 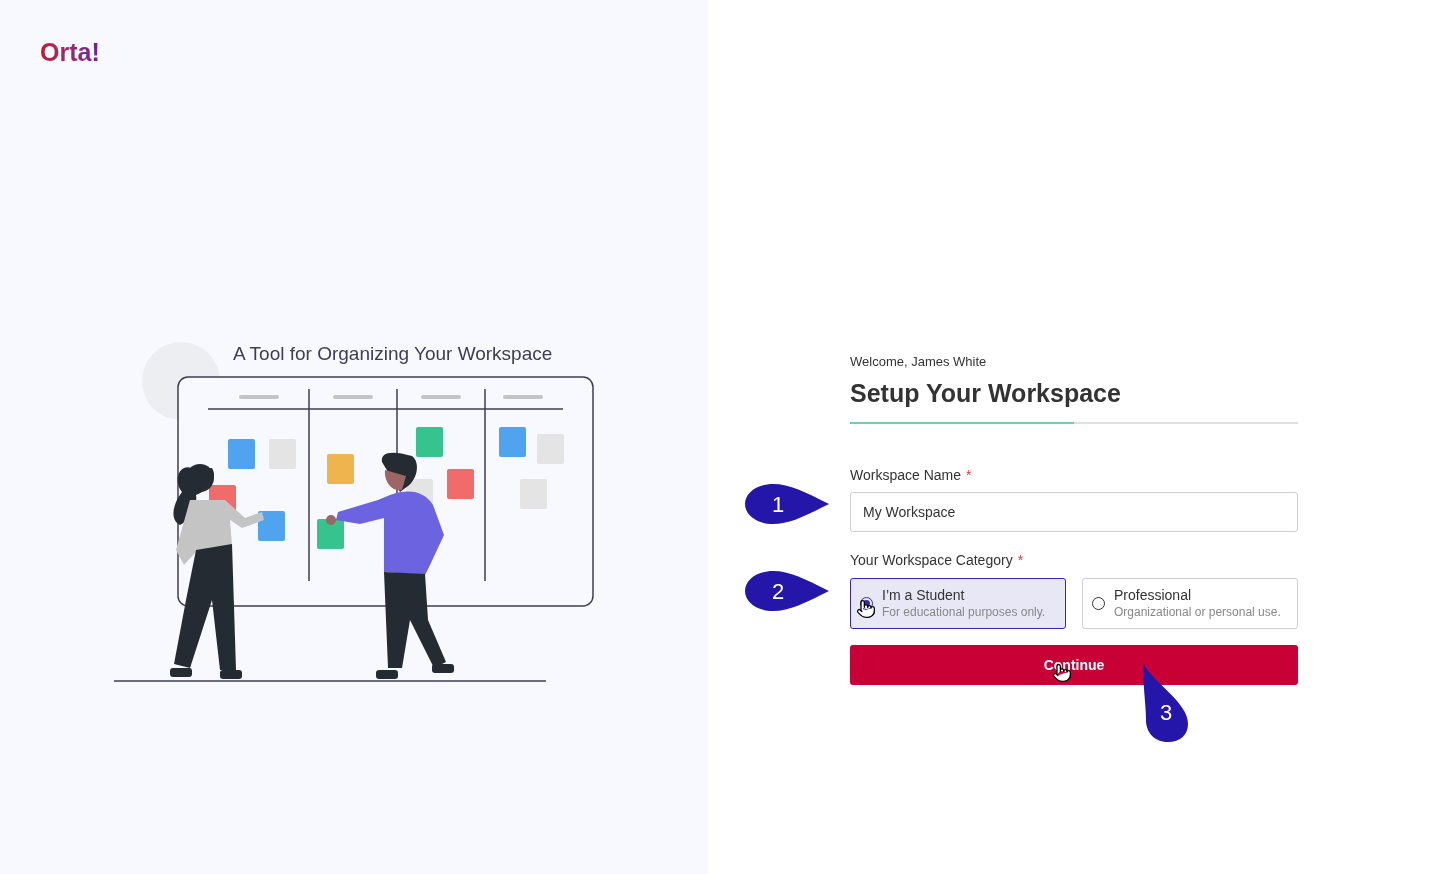 What do you see at coordinates (905, 475) in the screenshot?
I see `field-label: Workspace Name` at bounding box center [905, 475].